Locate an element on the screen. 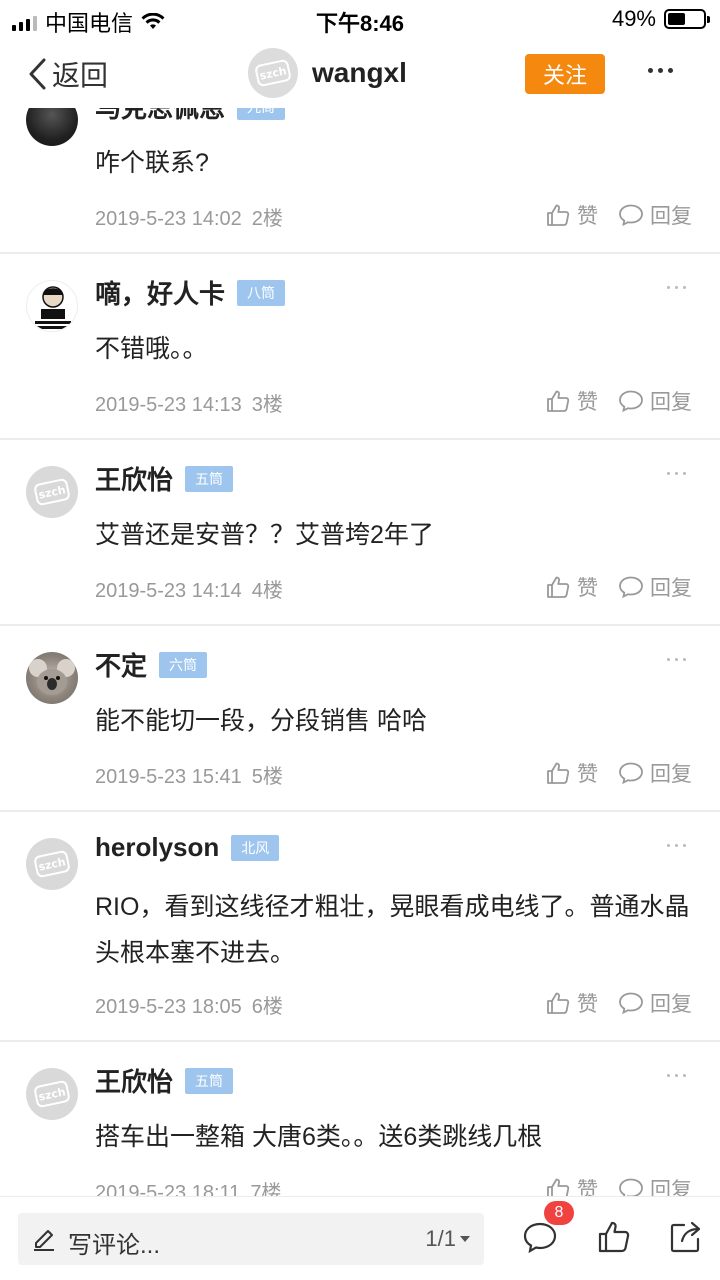  page-indicator-label: 1/1 is located at coordinates (440, 1238).